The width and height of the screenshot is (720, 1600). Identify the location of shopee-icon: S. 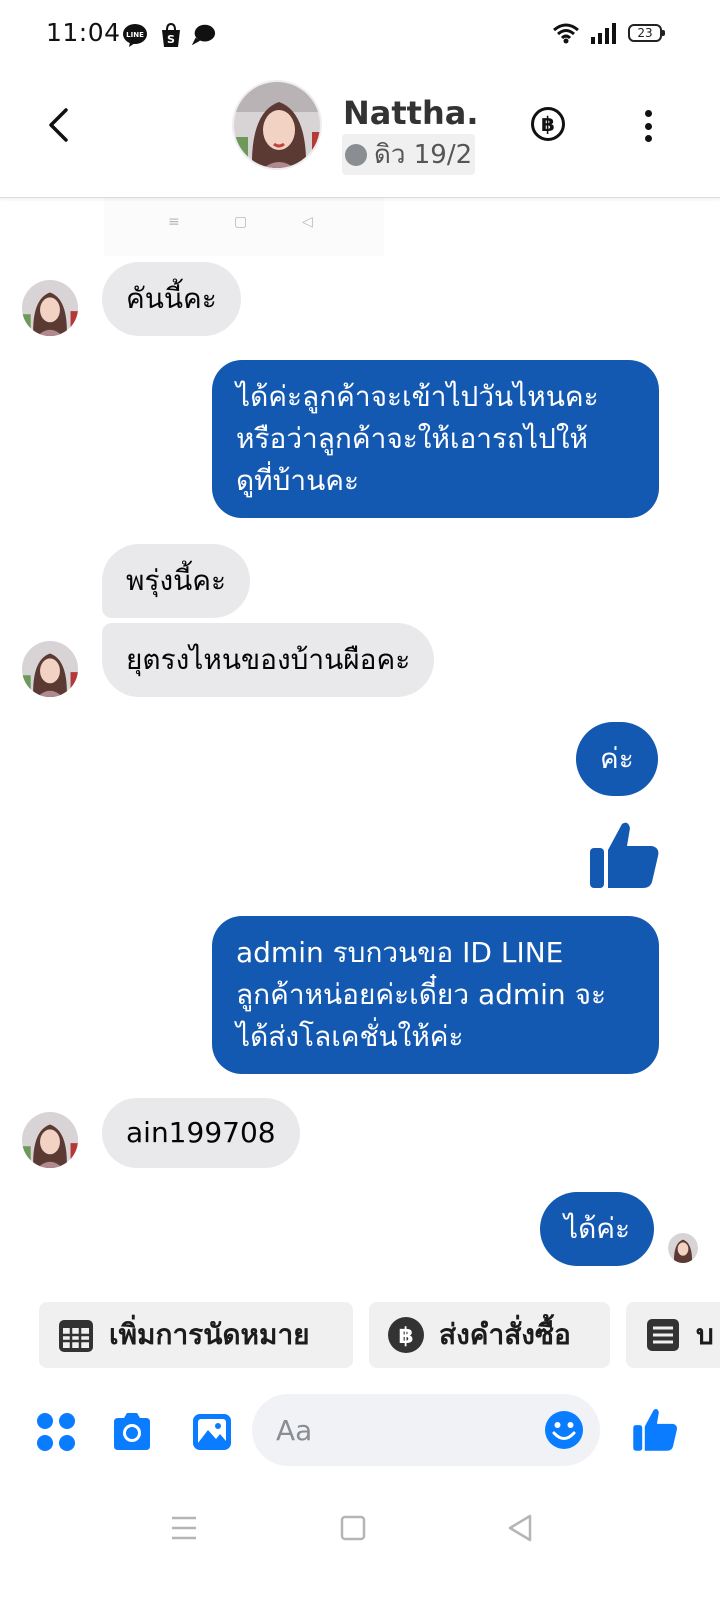
(171, 34).